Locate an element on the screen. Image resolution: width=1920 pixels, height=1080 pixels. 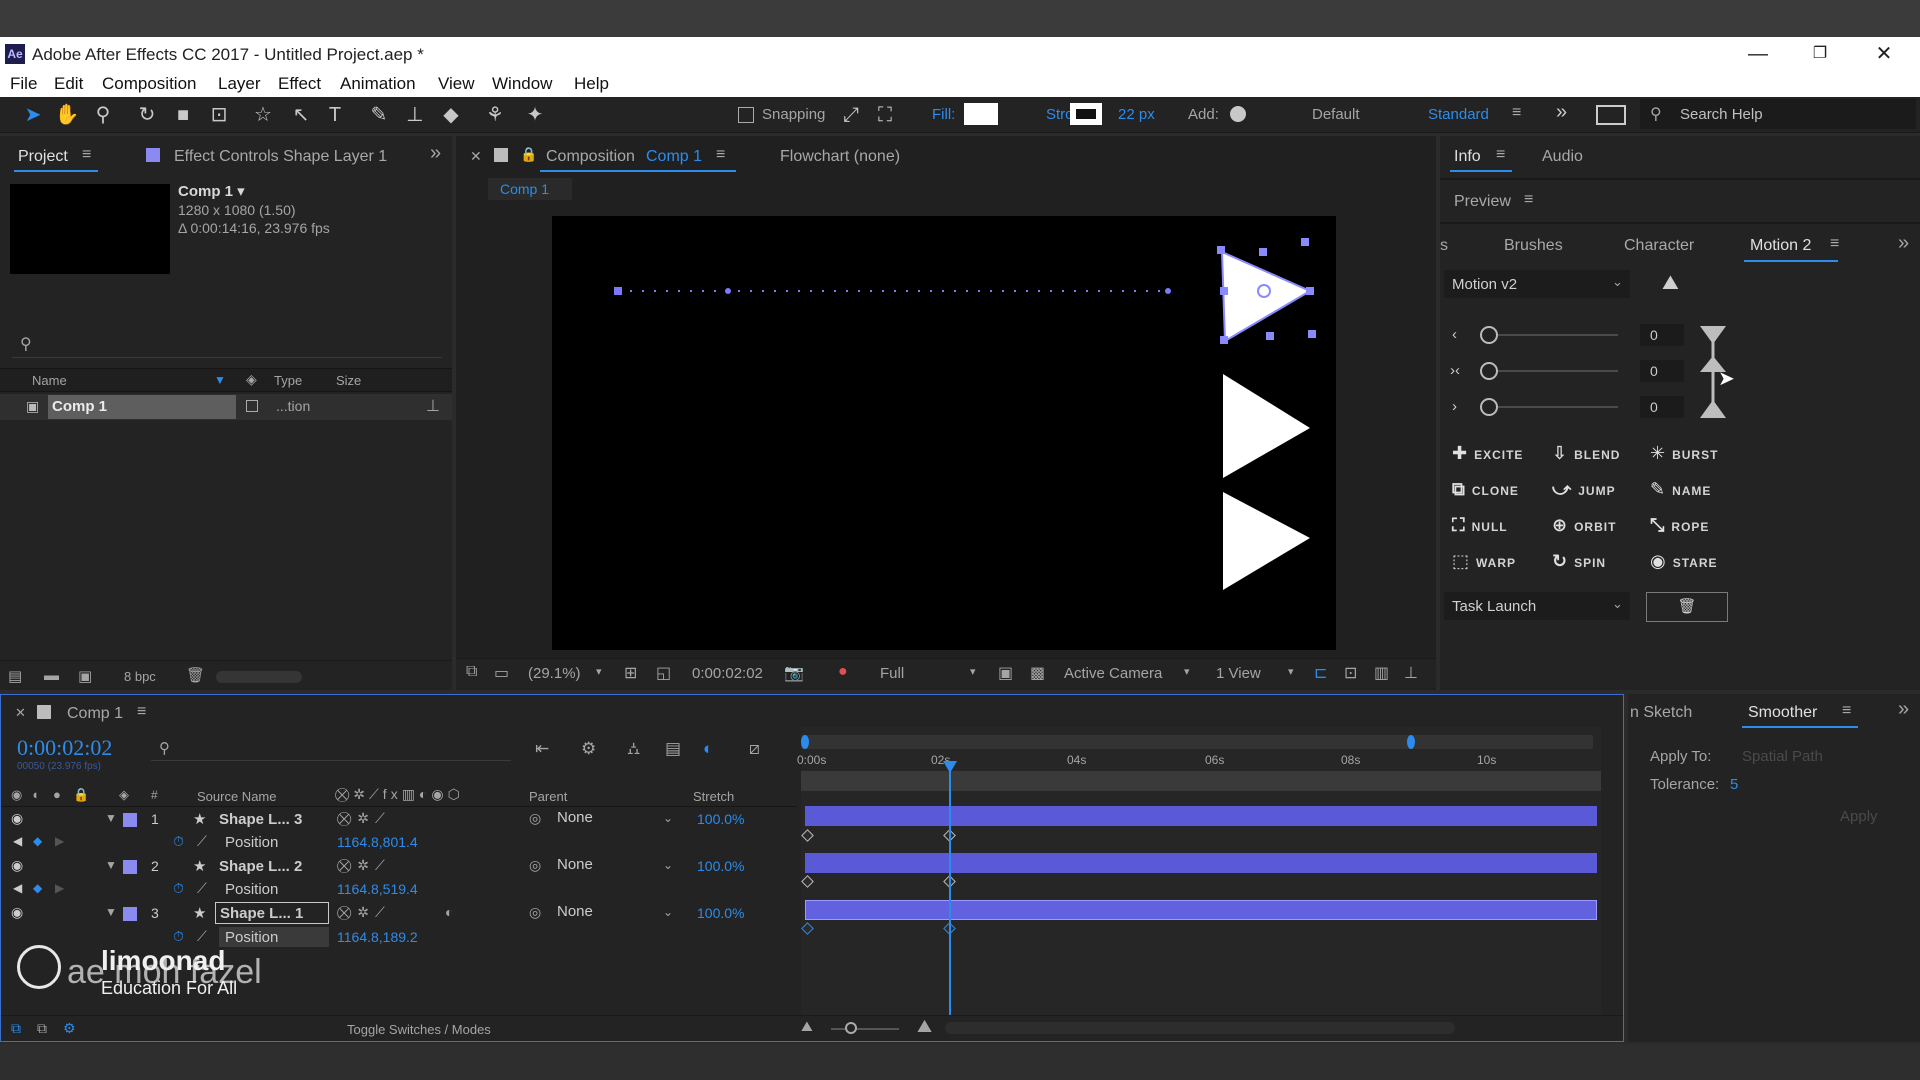
rotate-tool-icon: ↻ is located at coordinates (147, 115).